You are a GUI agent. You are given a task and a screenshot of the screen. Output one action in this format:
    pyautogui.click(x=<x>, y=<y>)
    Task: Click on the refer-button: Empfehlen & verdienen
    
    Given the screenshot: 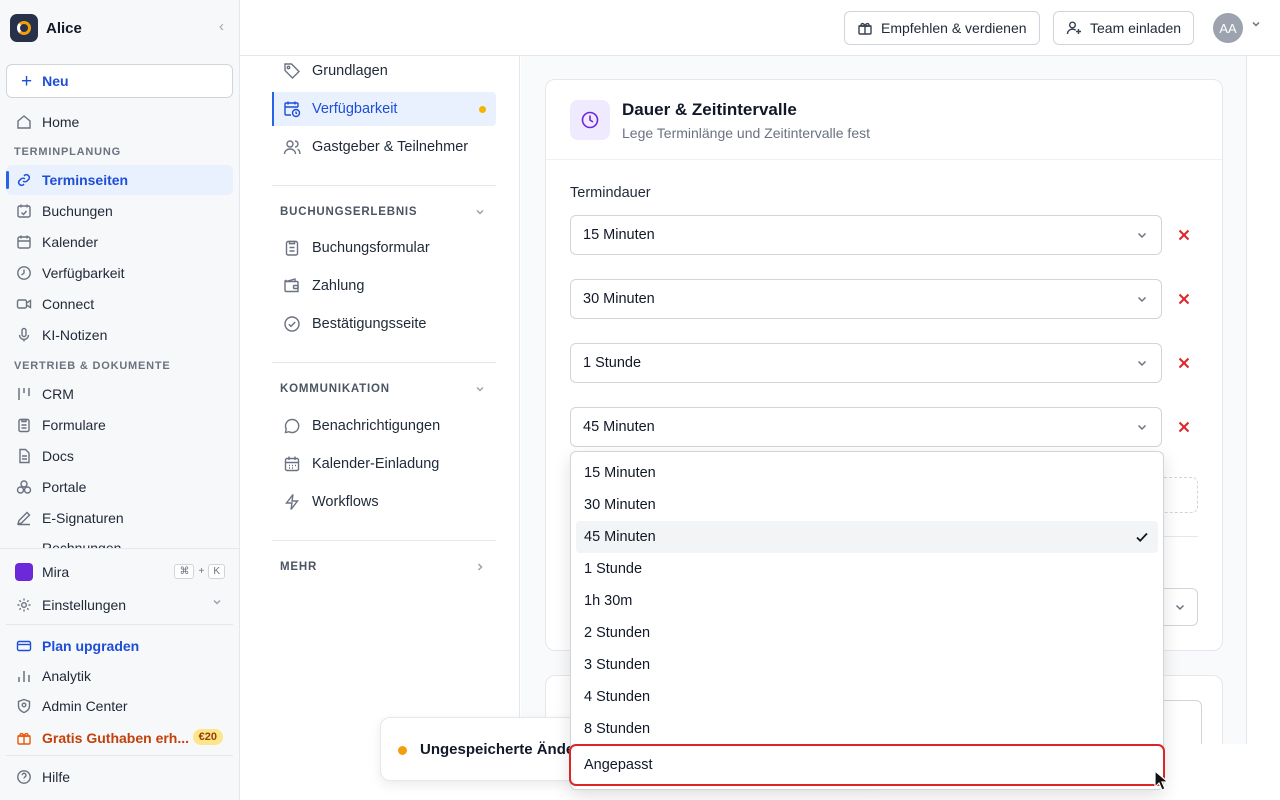 What is the action you would take?
    pyautogui.click(x=942, y=28)
    